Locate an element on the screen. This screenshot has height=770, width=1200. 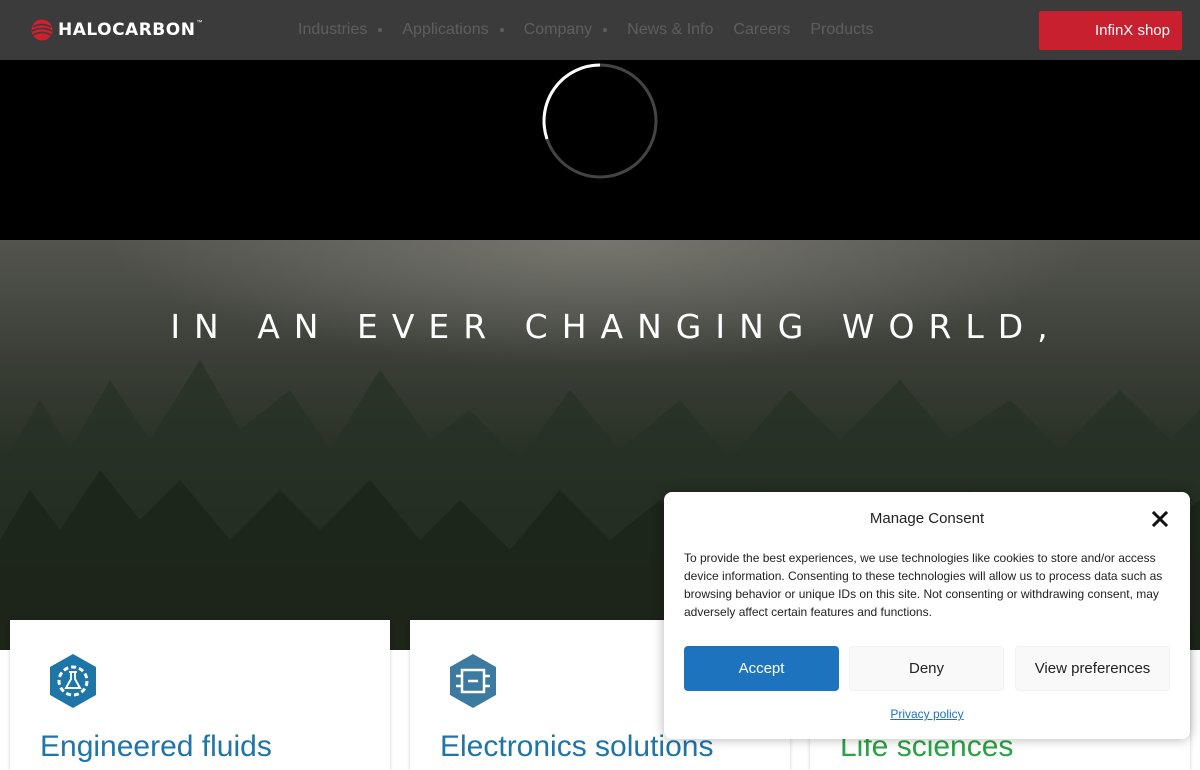
nav-item-industries: Industries is located at coordinates (340, 30).